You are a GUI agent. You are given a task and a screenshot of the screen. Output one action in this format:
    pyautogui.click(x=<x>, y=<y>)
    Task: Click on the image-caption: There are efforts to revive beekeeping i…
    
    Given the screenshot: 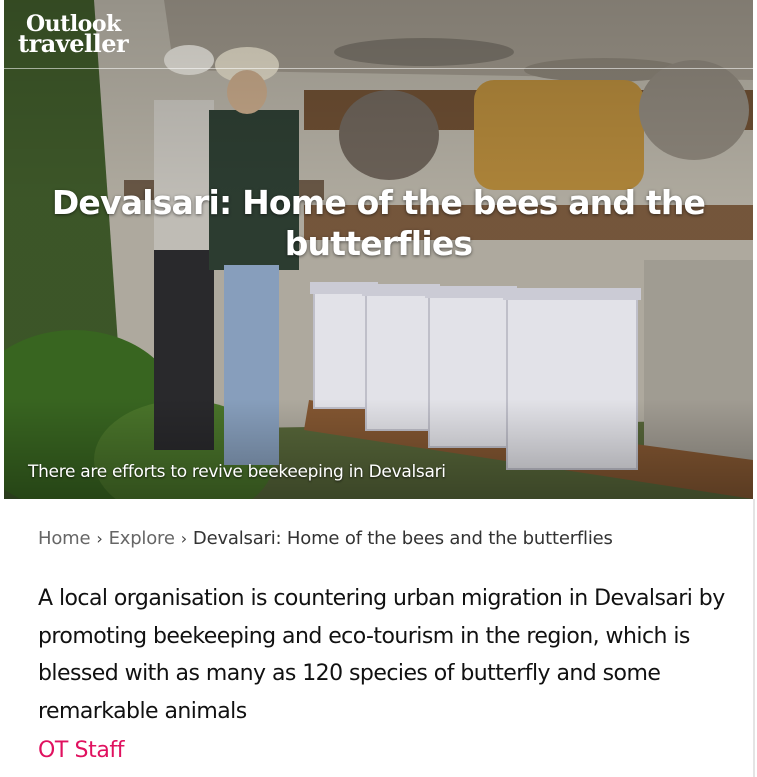 What is the action you would take?
    pyautogui.click(x=237, y=472)
    